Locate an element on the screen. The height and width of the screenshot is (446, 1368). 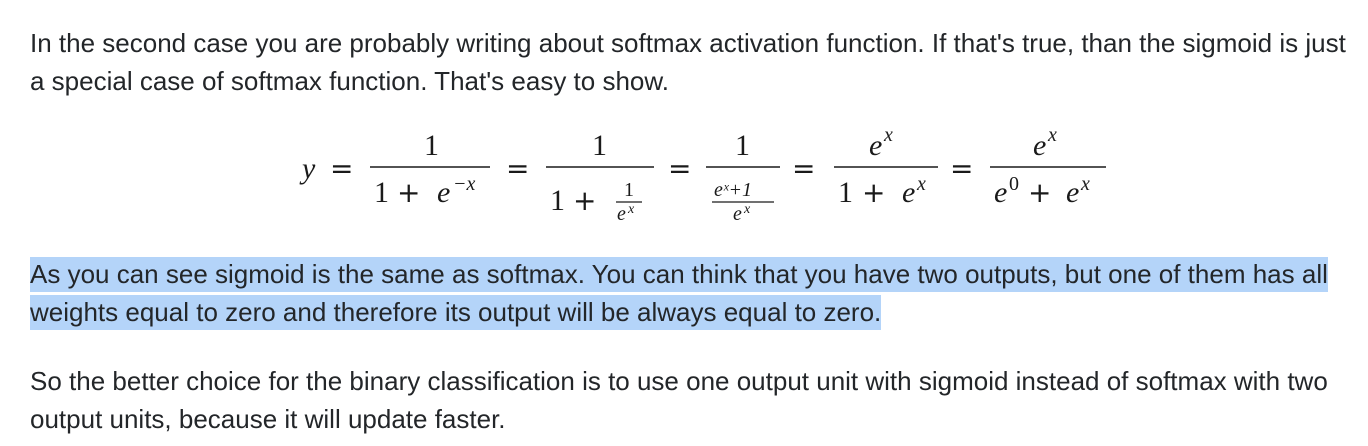
frac5-numerator-e: e is located at coordinates (1039, 145).